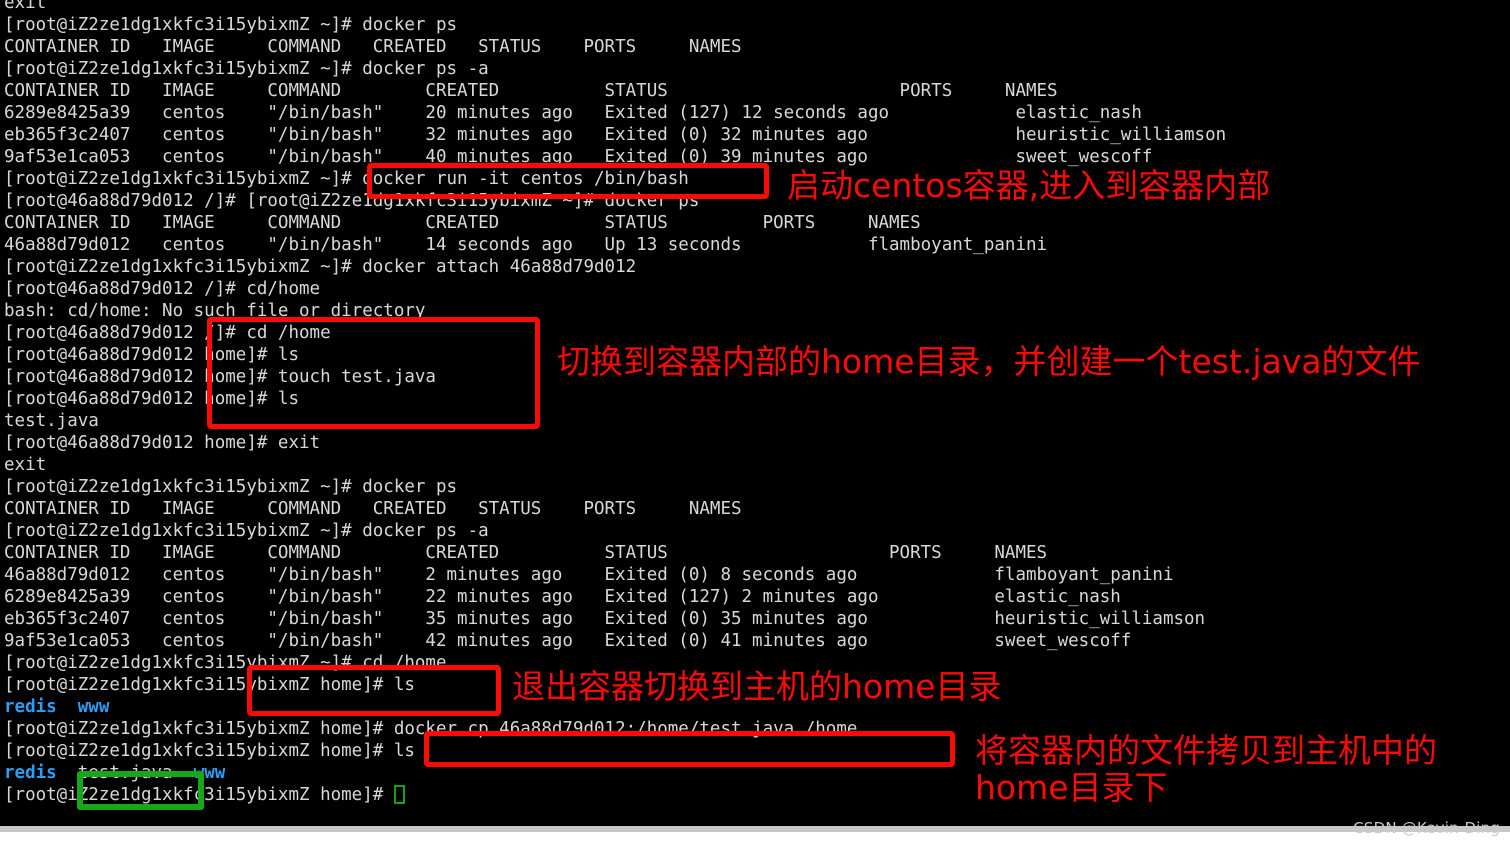  Describe the element at coordinates (215, 311) in the screenshot. I see `terminal-line: bash: cd/home: No such file or directory` at that location.